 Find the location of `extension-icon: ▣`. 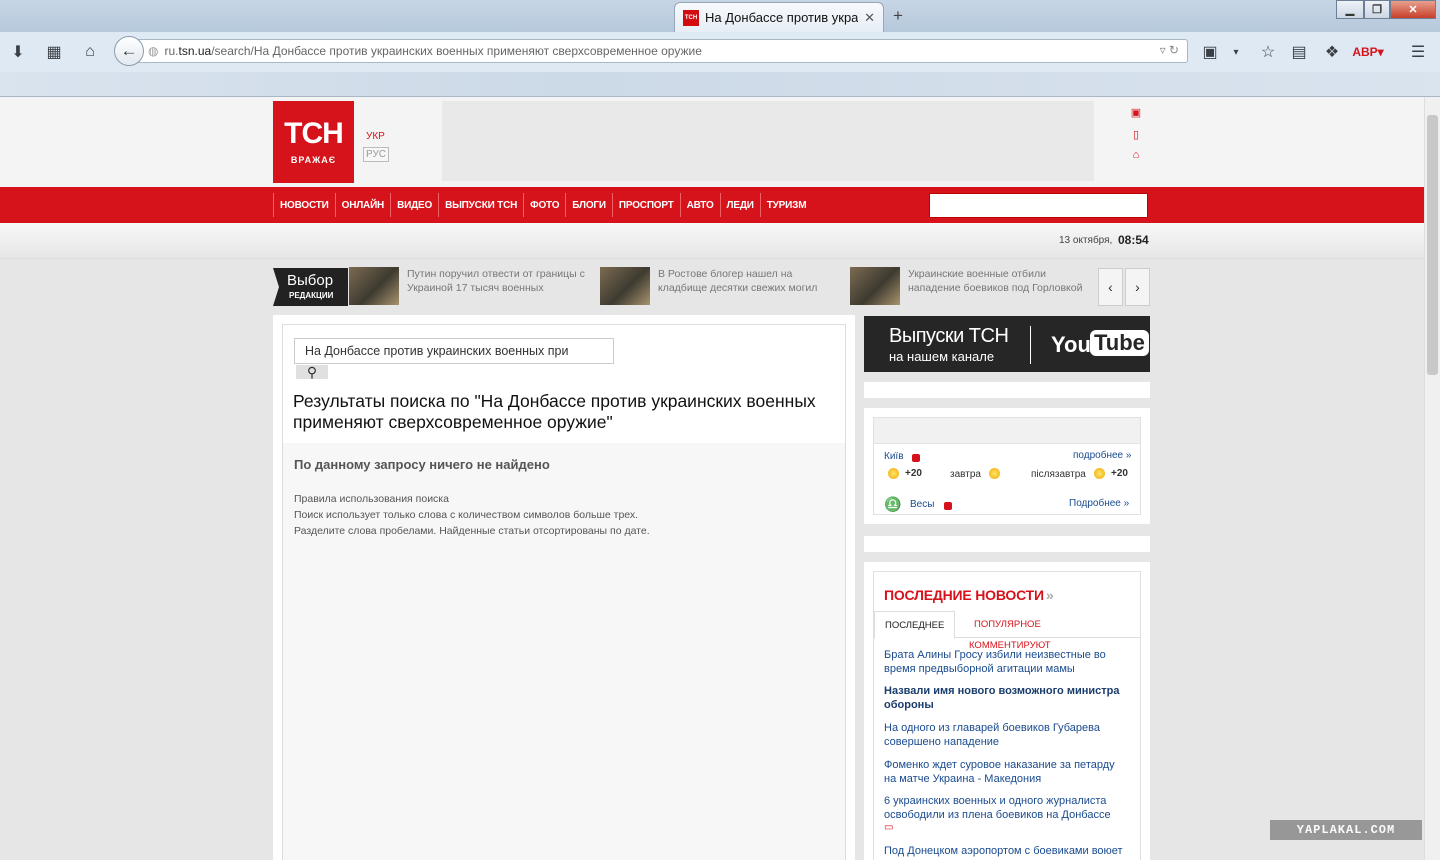

extension-icon: ▣ is located at coordinates (1210, 52).